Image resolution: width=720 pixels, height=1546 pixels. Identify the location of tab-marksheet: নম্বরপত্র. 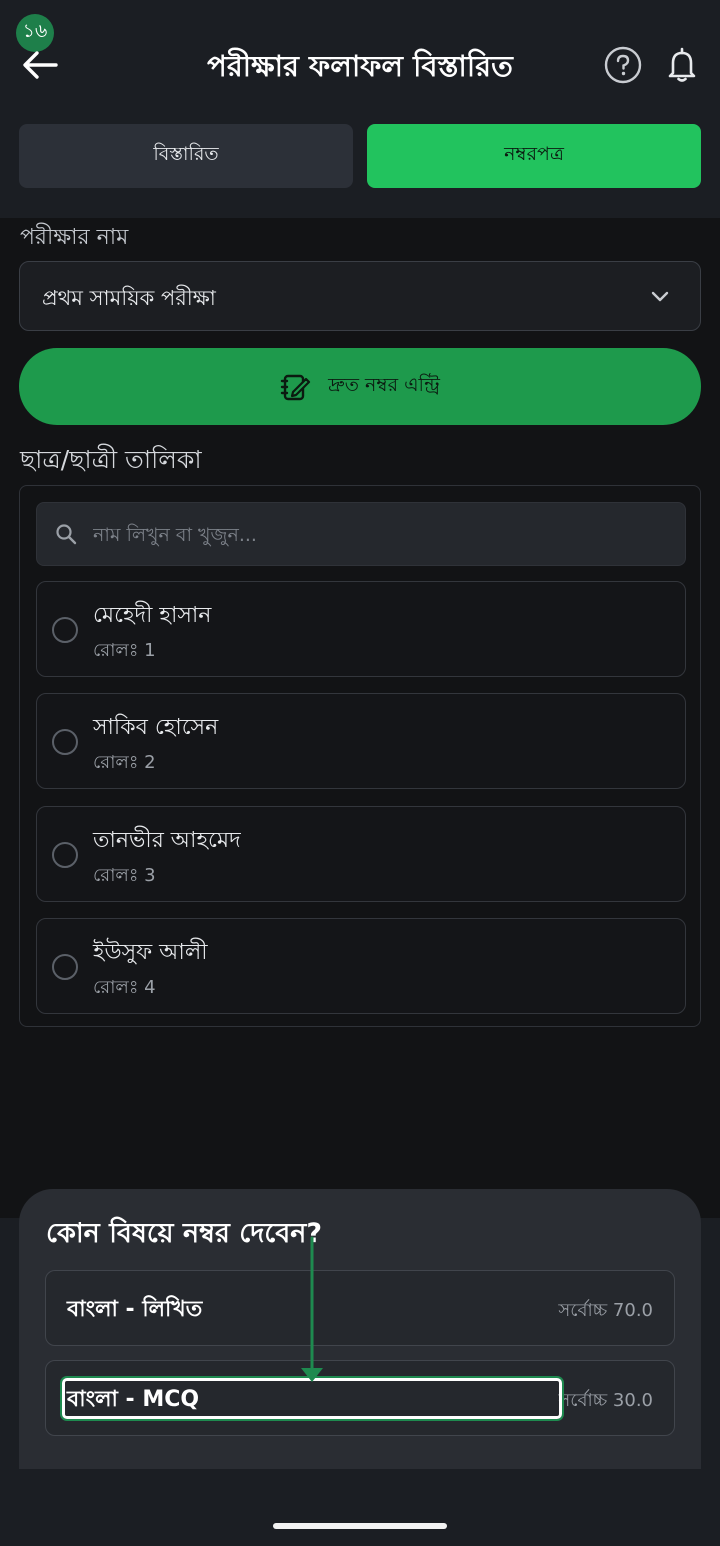
(534, 156).